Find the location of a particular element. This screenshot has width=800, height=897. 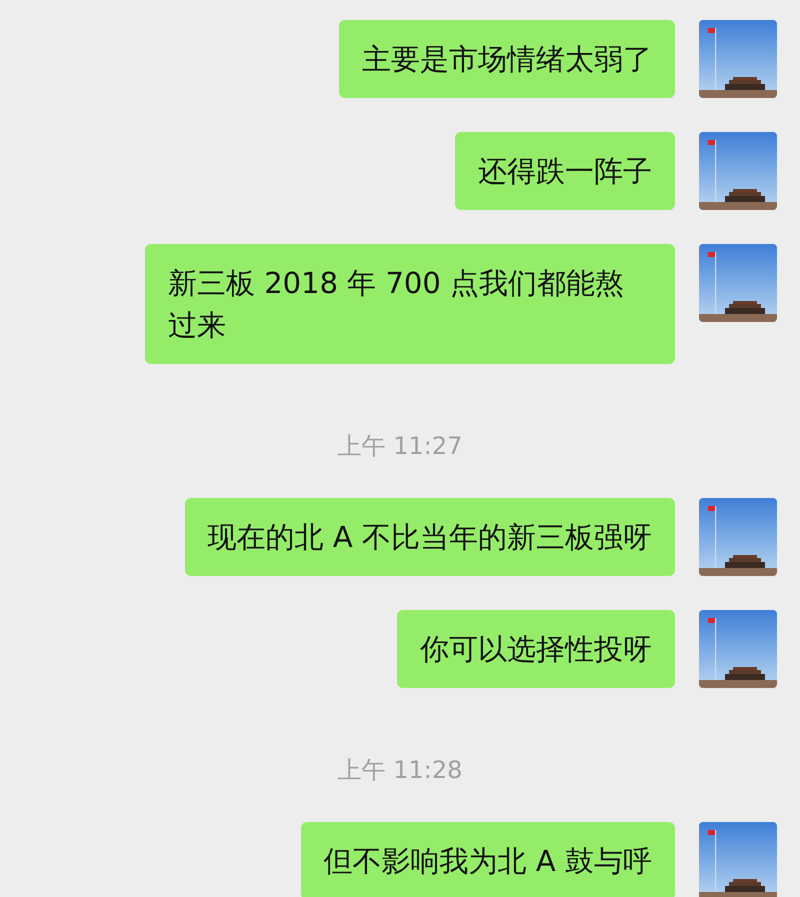

message-bubble: 你可以选择性投呀 is located at coordinates (536, 649).